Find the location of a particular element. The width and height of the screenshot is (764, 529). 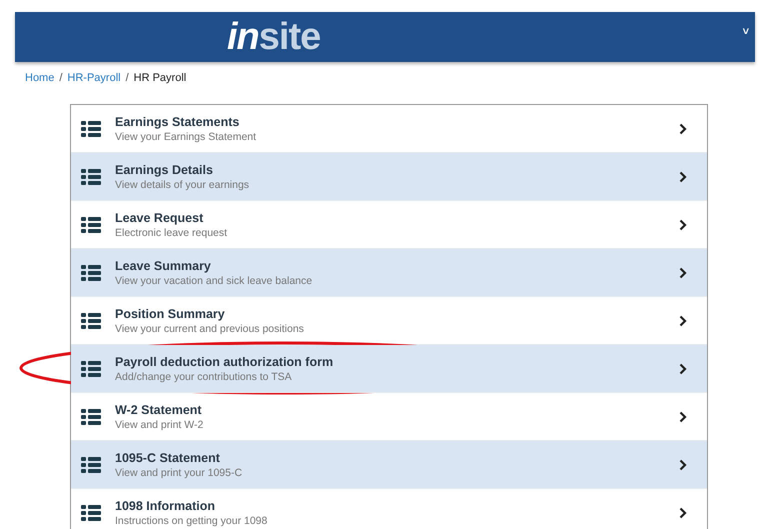

item-title: Position Summary is located at coordinates (170, 313).